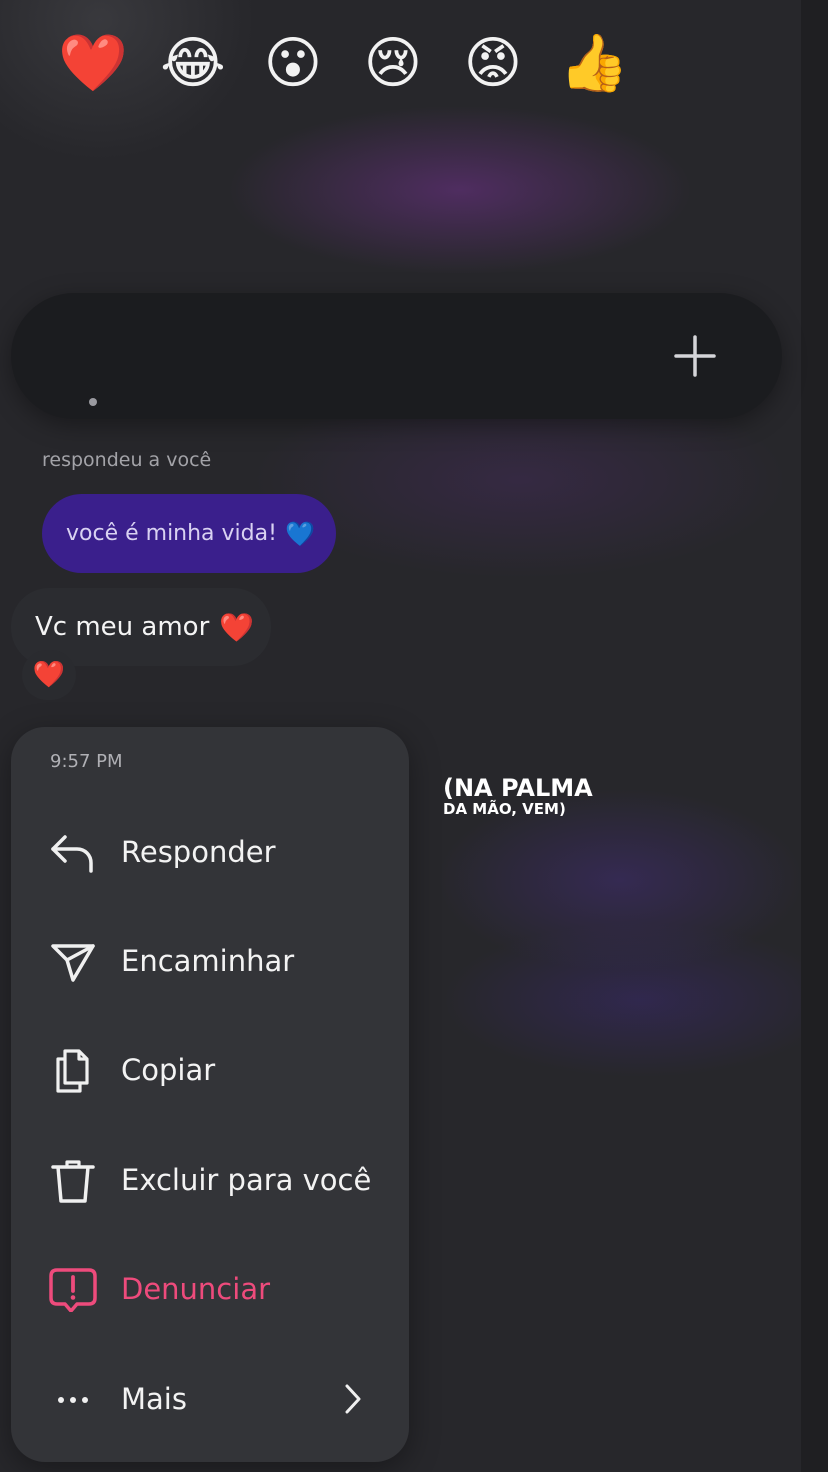  Describe the element at coordinates (353, 1399) in the screenshot. I see `chevron-right-icon` at that location.